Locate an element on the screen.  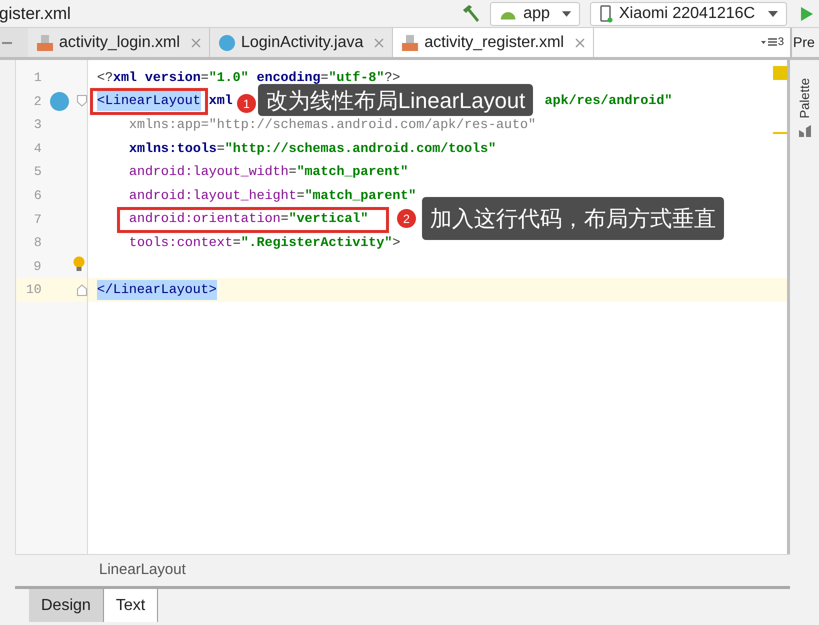
breadcrumb-item: LinearLayout is located at coordinates (142, 570).